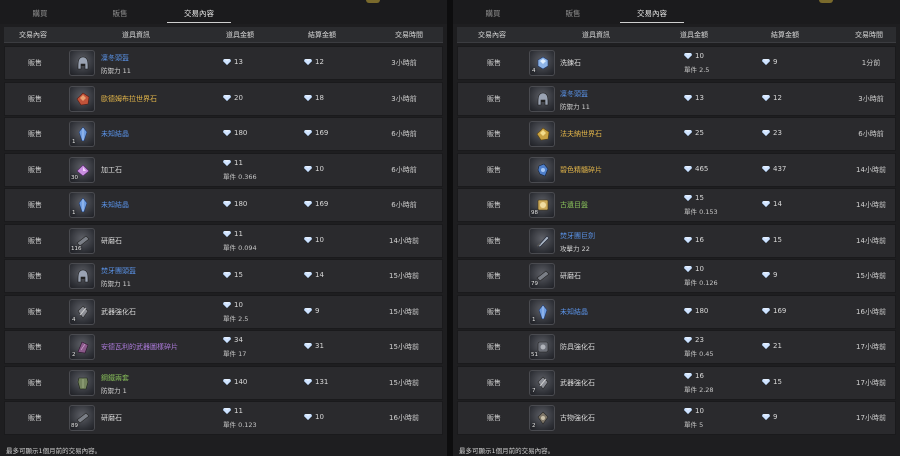  Describe the element at coordinates (676, 169) in the screenshot. I see `table-row: 販售 碧色精髓碎片 465 437 14小時前` at that location.